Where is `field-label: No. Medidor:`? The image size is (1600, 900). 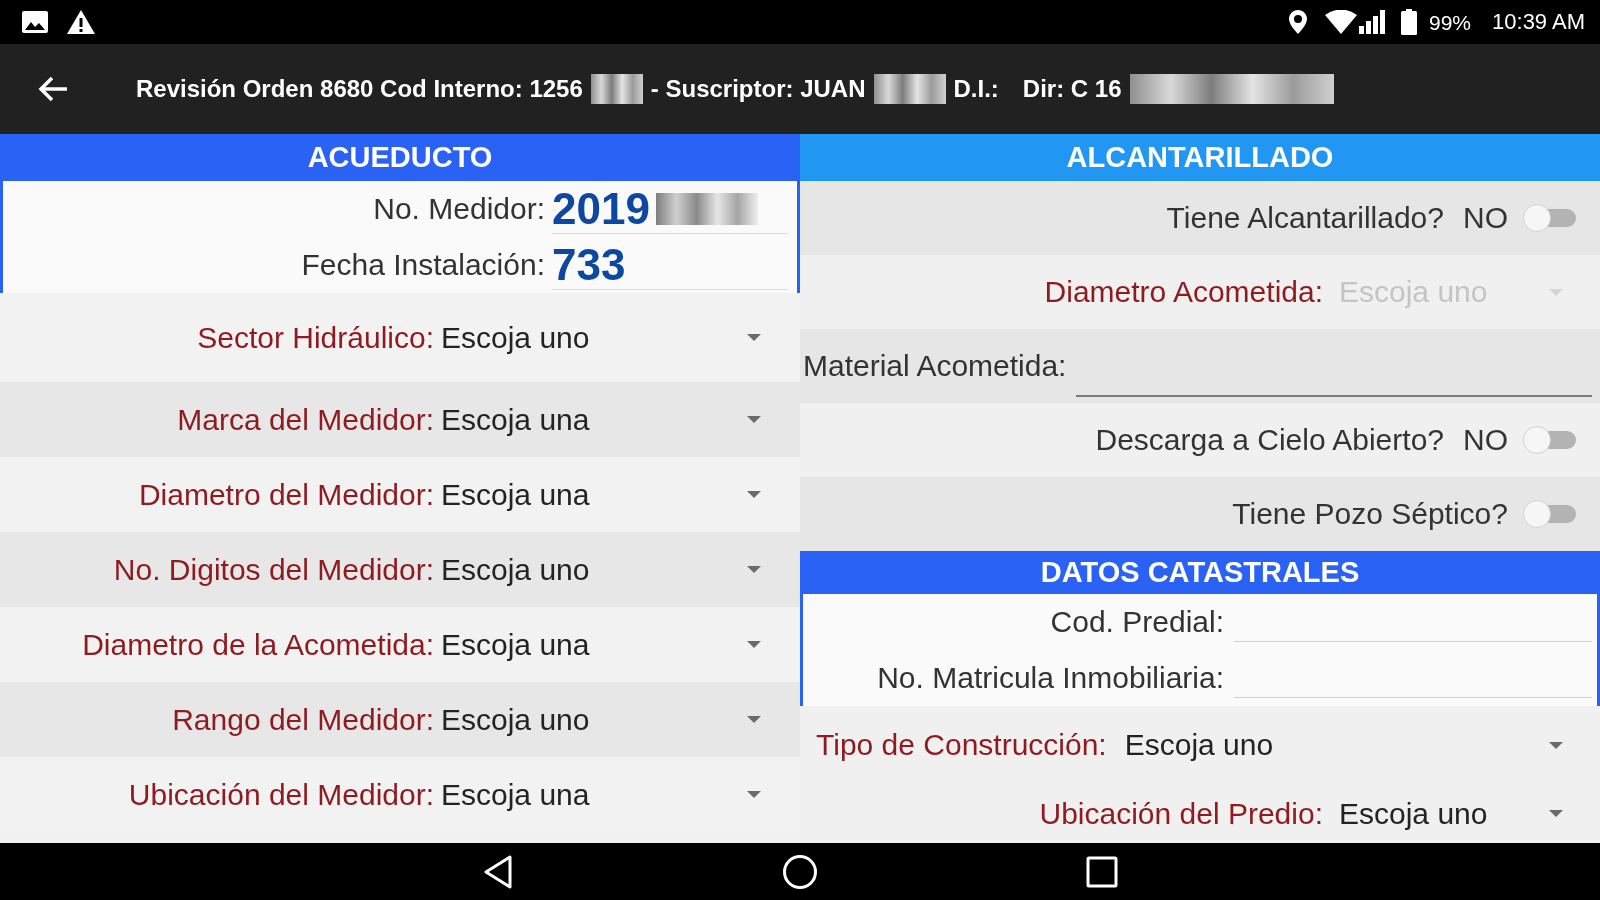
field-label: No. Medidor: is located at coordinates (459, 209).